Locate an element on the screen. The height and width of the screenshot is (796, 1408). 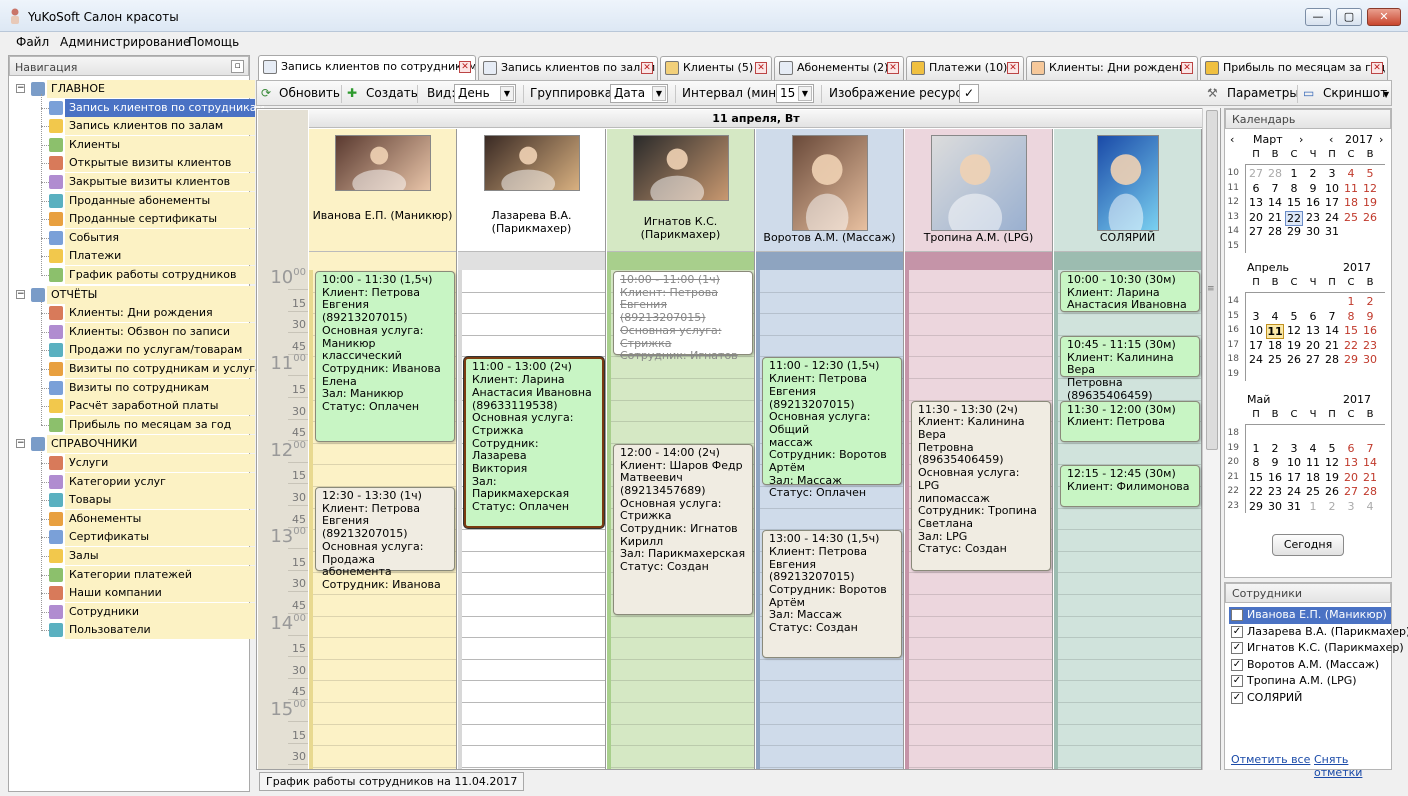
tab-clients: Клиенты (5) ✕ is located at coordinates (716, 68).